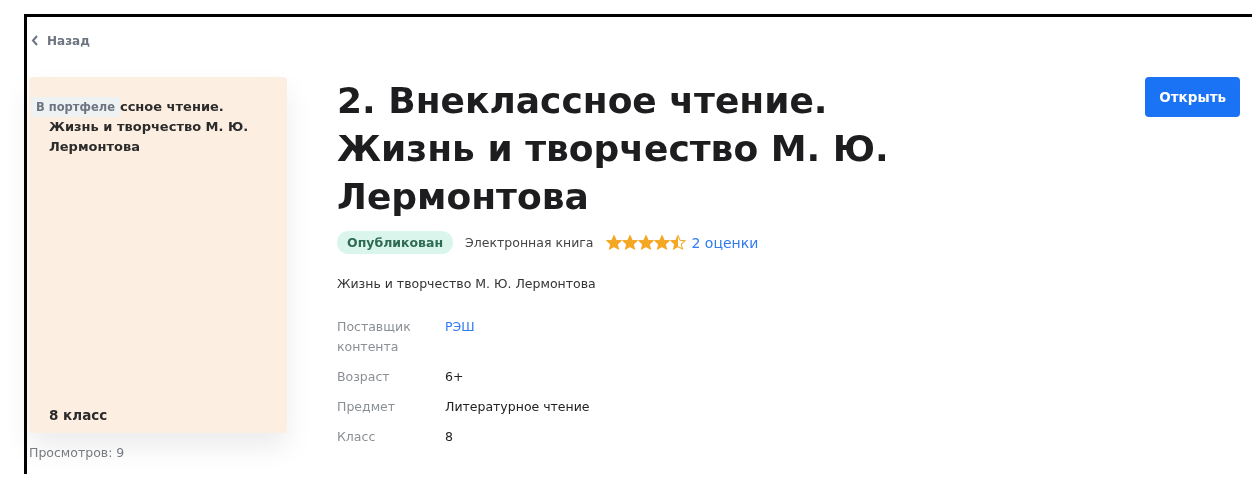 The width and height of the screenshot is (1252, 488). What do you see at coordinates (171, 107) in the screenshot?
I see `cover-title: ссное чтение.` at bounding box center [171, 107].